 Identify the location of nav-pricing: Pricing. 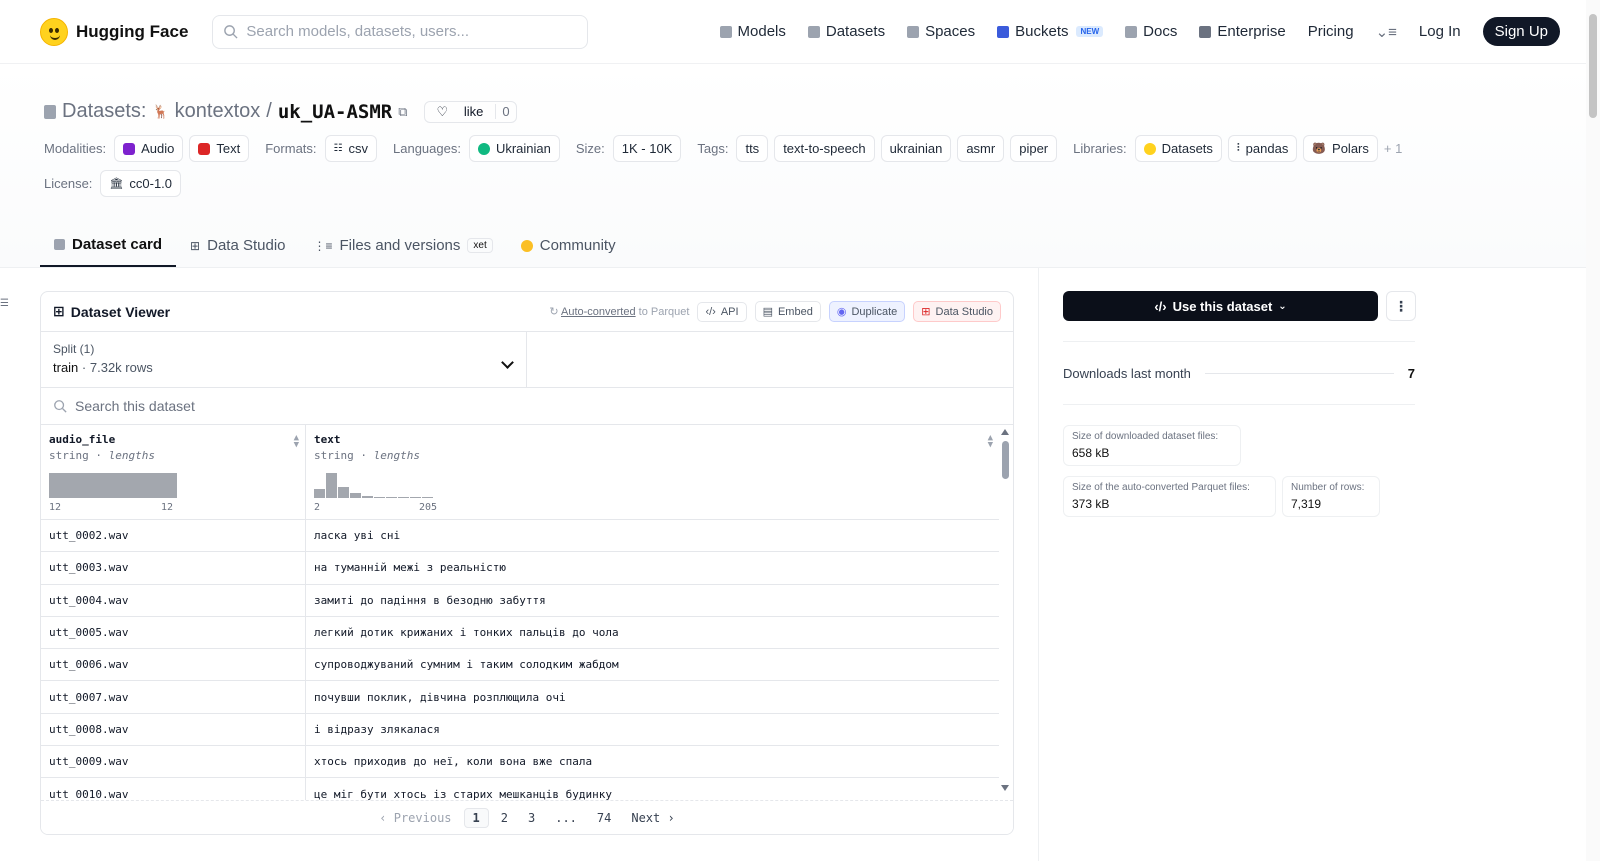
(1331, 31).